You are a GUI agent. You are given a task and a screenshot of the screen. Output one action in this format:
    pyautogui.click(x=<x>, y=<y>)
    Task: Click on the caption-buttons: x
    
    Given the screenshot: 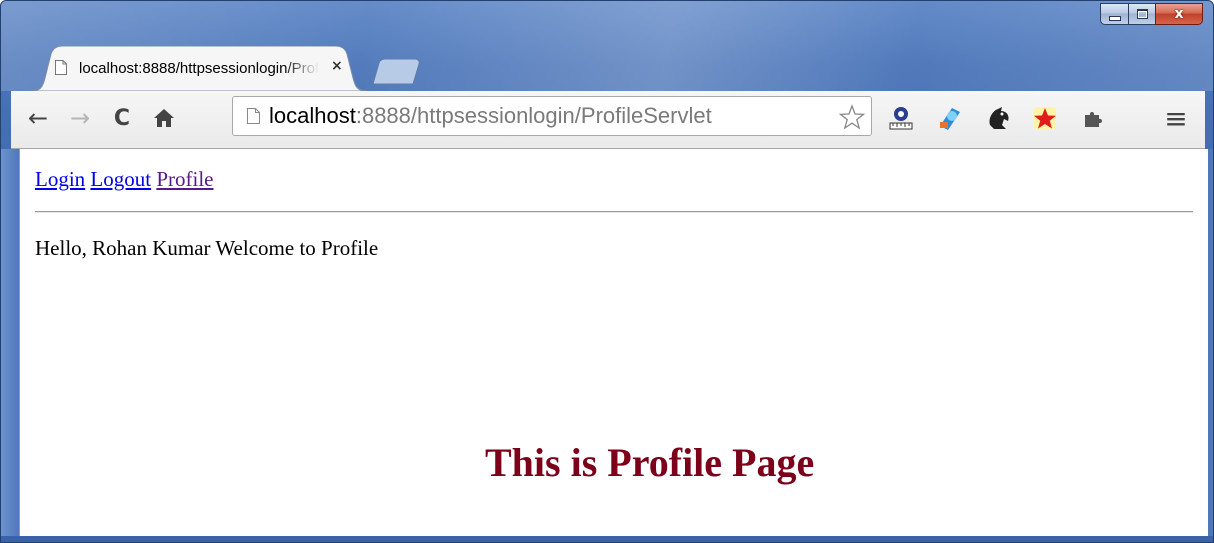 What is the action you would take?
    pyautogui.click(x=1151, y=15)
    